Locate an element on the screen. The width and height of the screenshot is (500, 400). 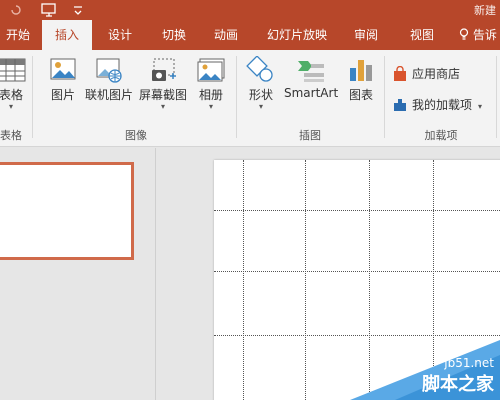
watermark: jb51.net 脚本之家 is located at coordinates (425, 370).